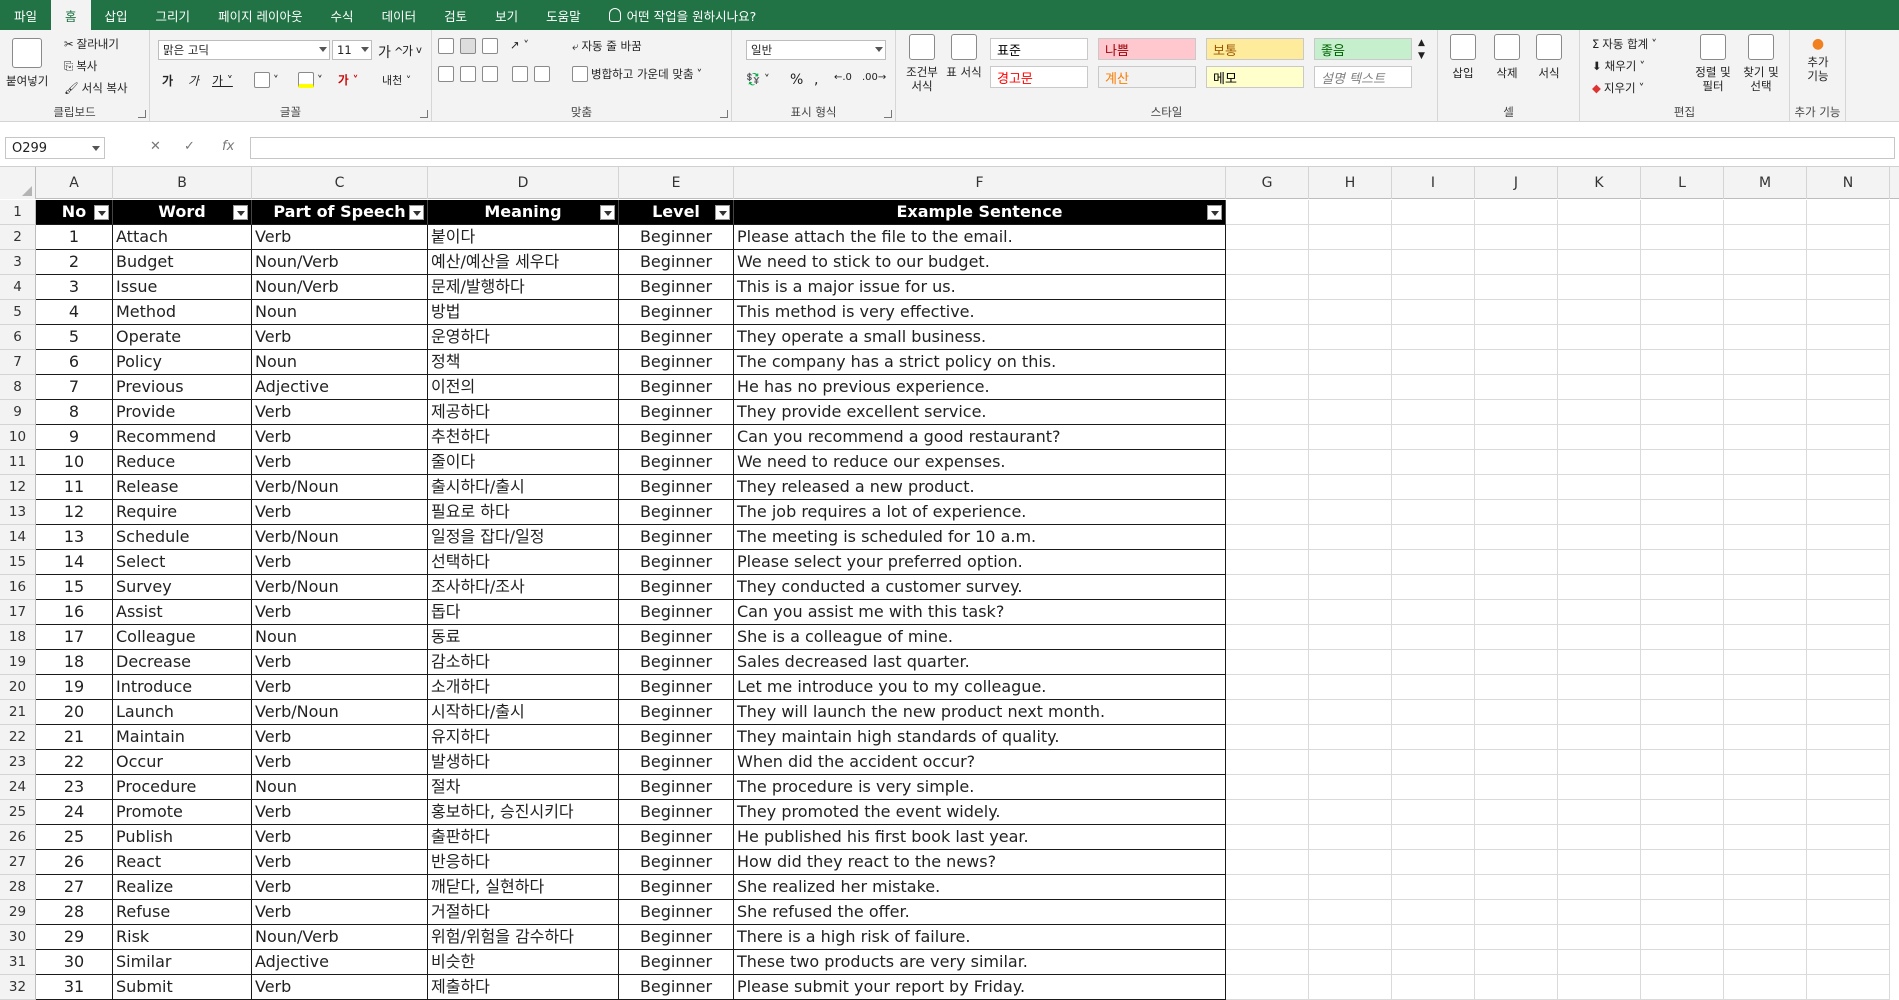 This screenshot has width=1899, height=1000. I want to click on table-cell: Adjective, so click(340, 387).